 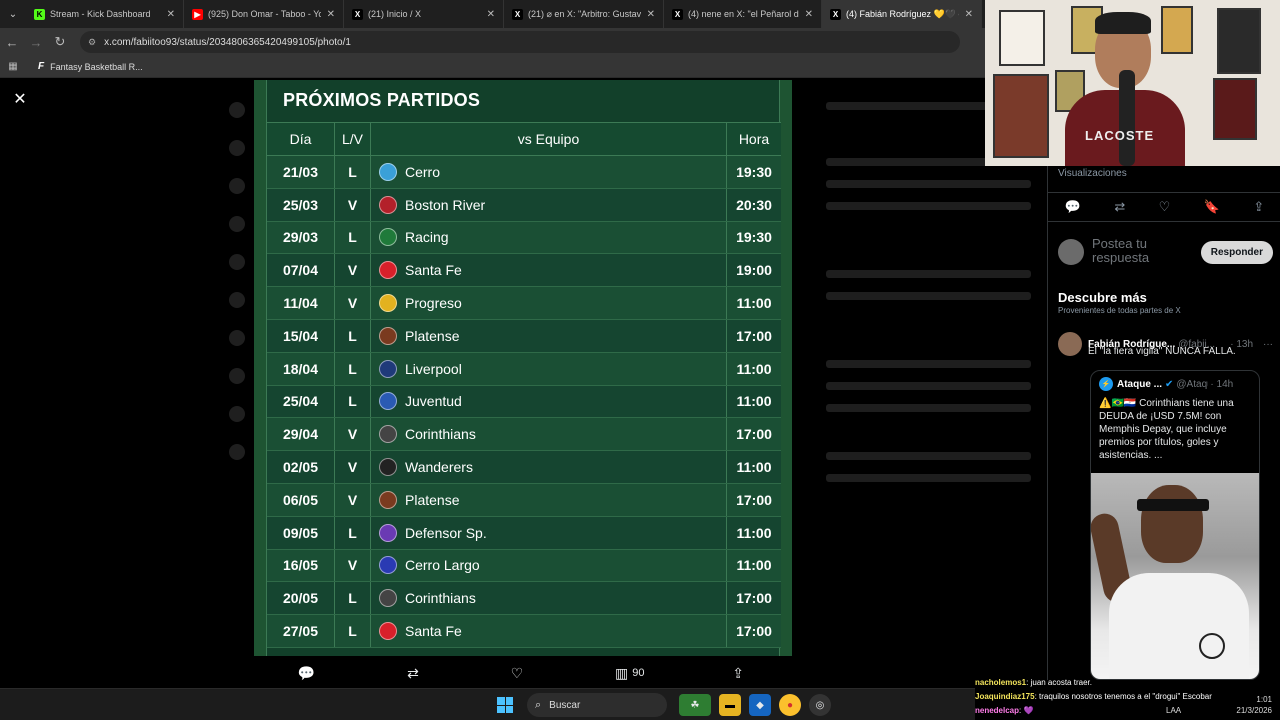 I want to click on share-button: ⇪, so click(x=740, y=673).